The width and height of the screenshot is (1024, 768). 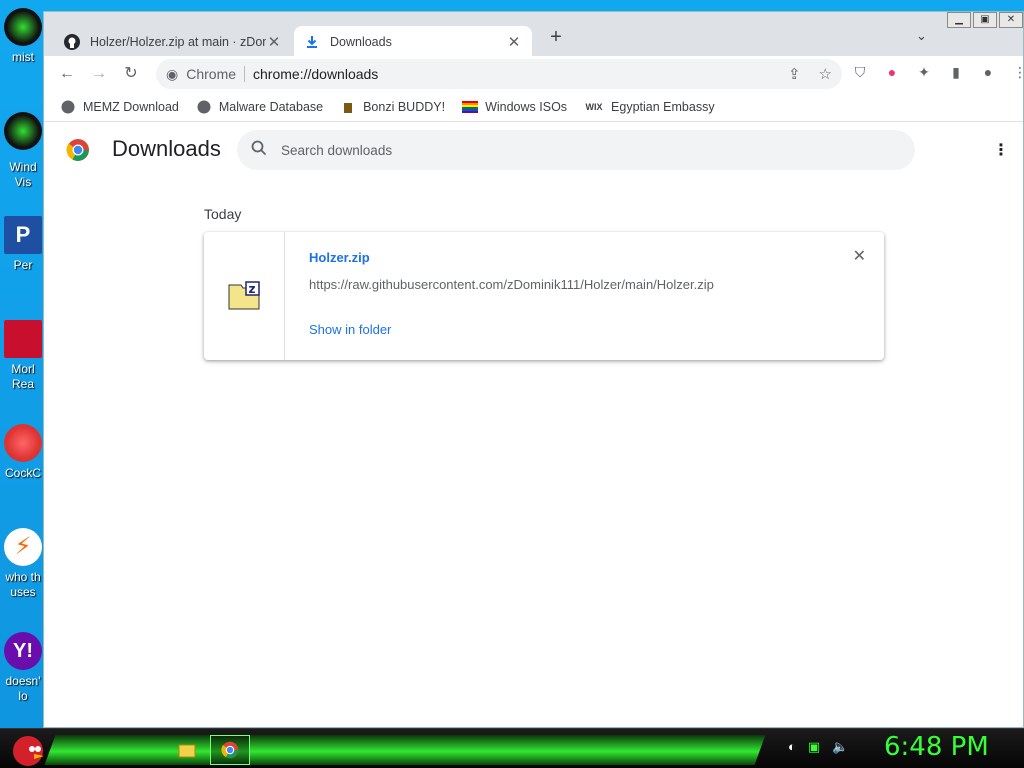 I want to click on desktop-icon-label: Morl, so click(x=23, y=369).